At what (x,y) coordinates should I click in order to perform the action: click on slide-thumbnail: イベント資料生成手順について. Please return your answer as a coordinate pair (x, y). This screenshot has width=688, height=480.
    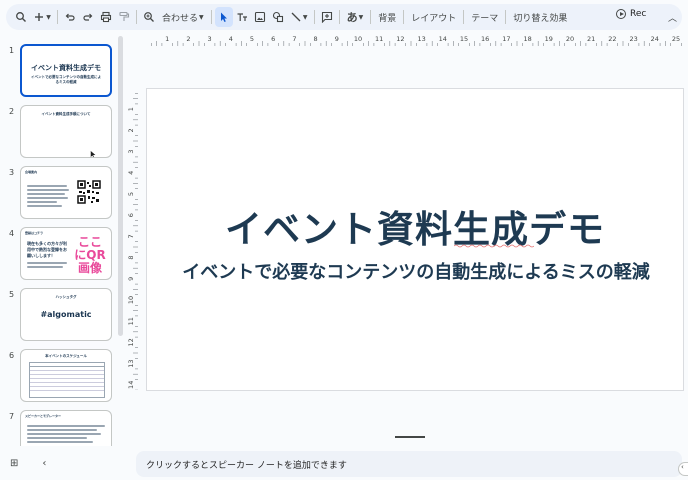
    Looking at the image, I should click on (66, 131).